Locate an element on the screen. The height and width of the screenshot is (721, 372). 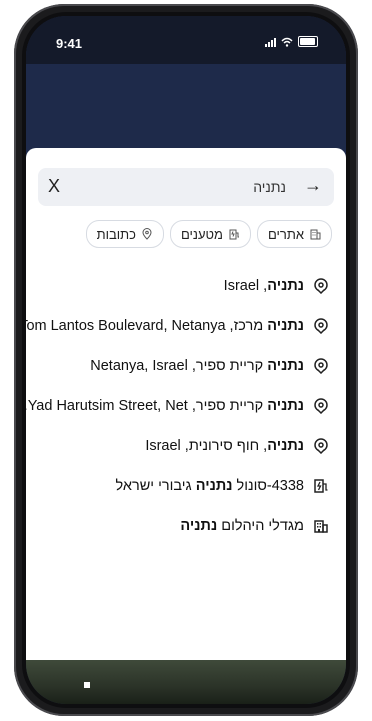
result-prefix: מגדלי היהלום is located at coordinates (260, 526).